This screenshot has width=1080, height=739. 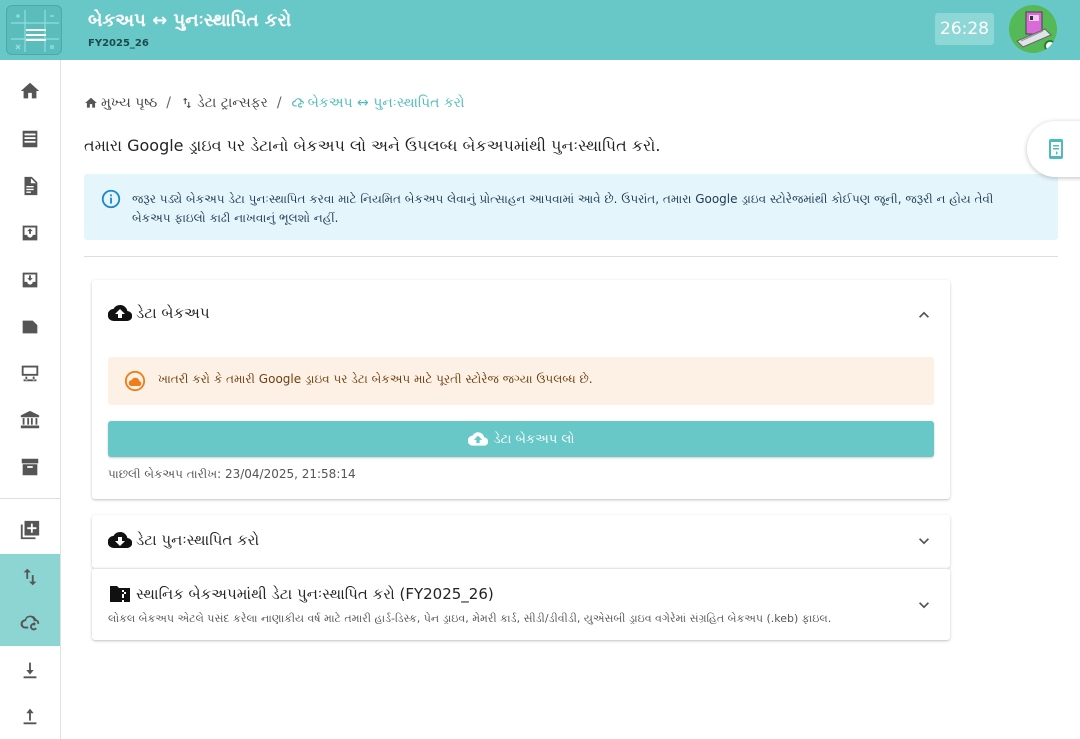 What do you see at coordinates (36, 35) in the screenshot?
I see `menu-button` at bounding box center [36, 35].